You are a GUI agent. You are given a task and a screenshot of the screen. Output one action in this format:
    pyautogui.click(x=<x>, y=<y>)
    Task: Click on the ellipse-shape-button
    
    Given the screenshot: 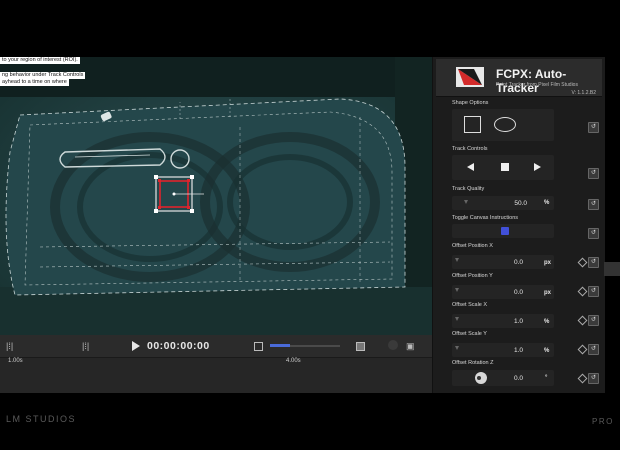 What is the action you would take?
    pyautogui.click(x=505, y=124)
    